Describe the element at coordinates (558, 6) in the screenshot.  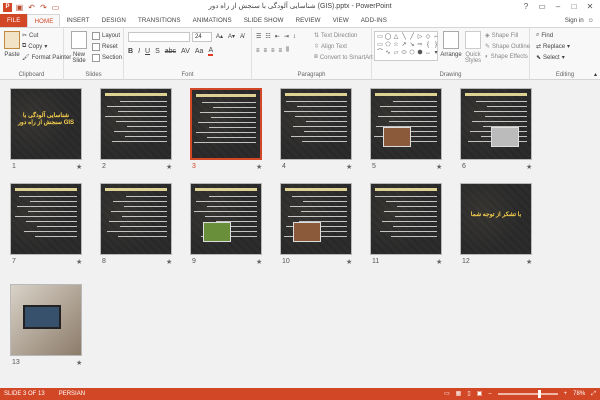
I see `minimize-icon: –` at that location.